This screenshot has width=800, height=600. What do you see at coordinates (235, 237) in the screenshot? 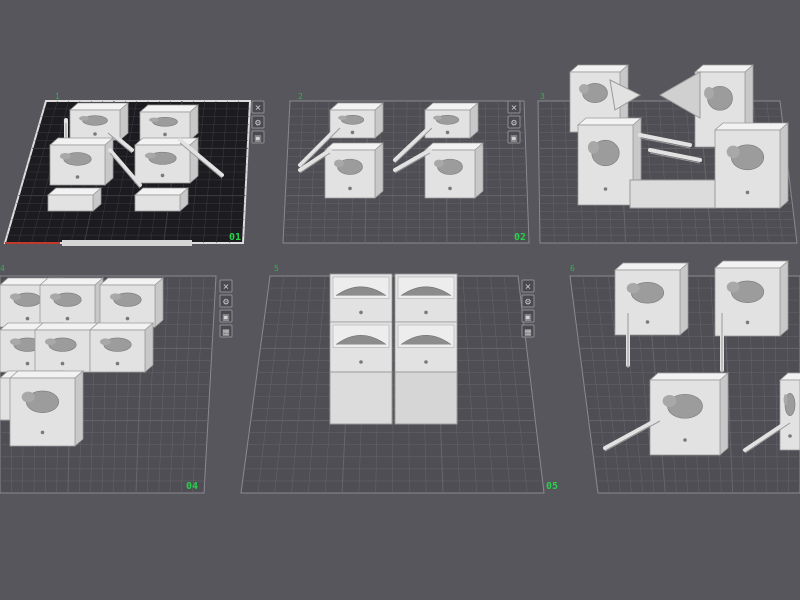
I see `plate-label-1: 01` at bounding box center [235, 237].